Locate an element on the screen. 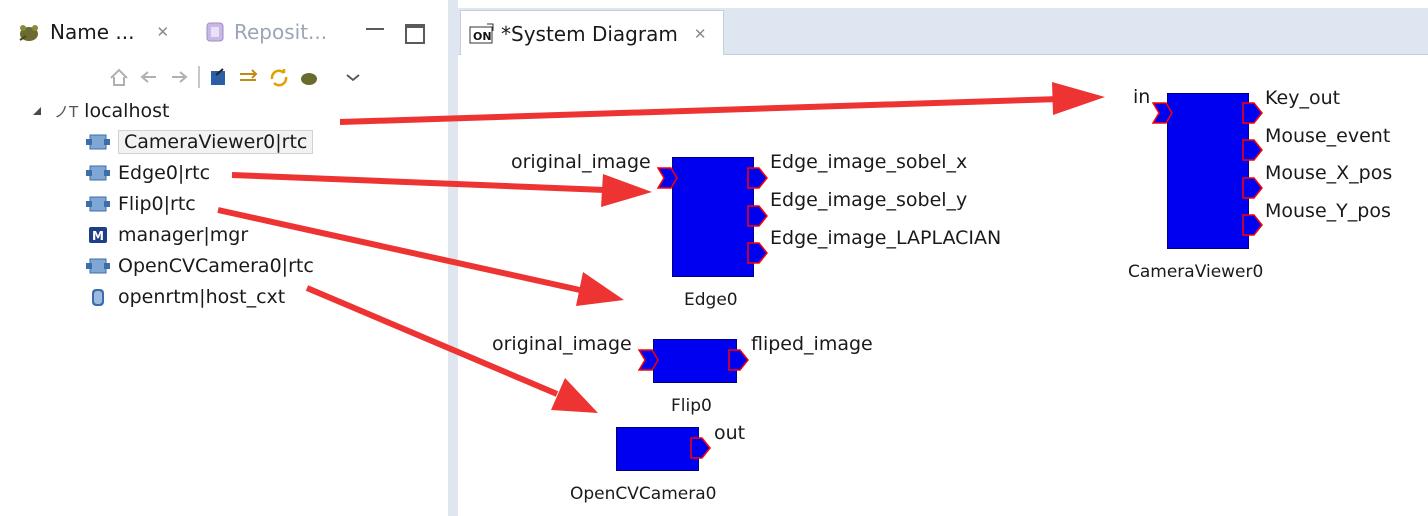 The image size is (1428, 516). system-diagram-icon: ON is located at coordinates (481, 33).